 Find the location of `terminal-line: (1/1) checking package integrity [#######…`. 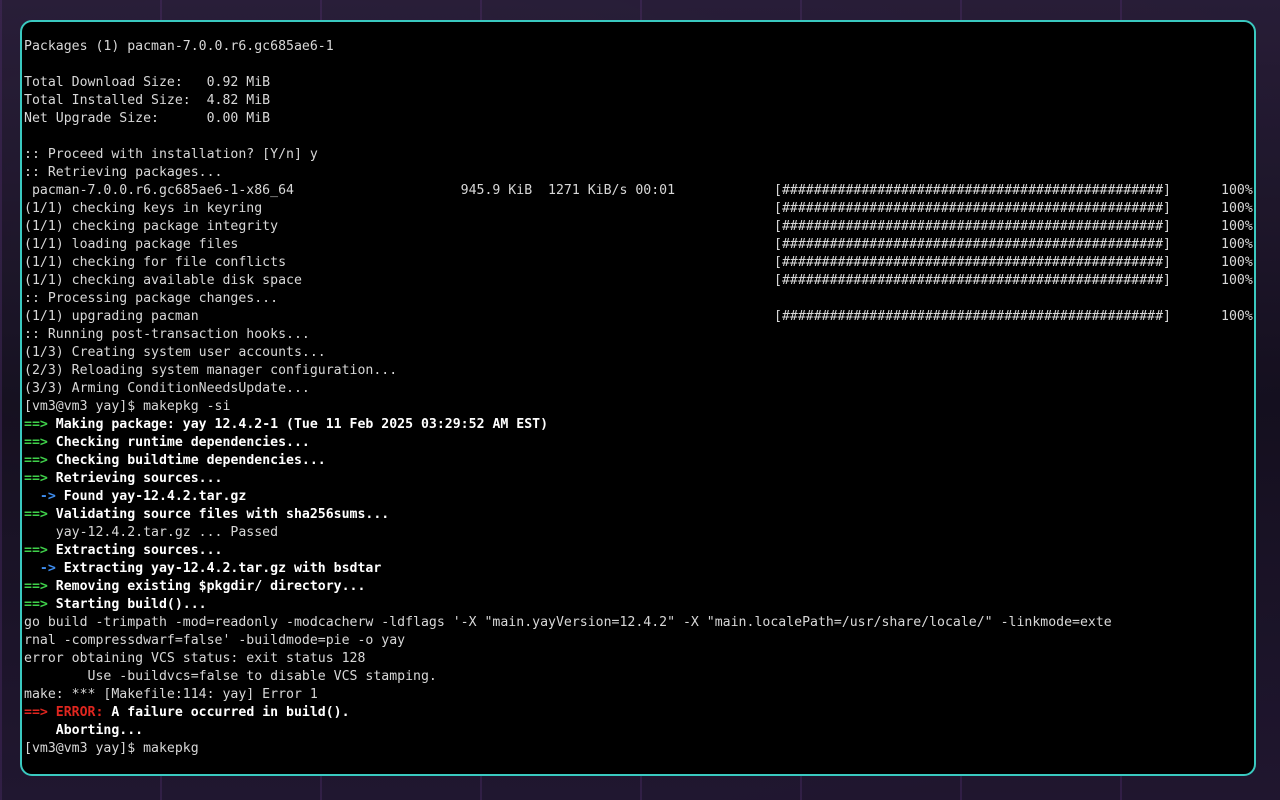

terminal-line: (1/1) checking package integrity [#######… is located at coordinates (639, 227).